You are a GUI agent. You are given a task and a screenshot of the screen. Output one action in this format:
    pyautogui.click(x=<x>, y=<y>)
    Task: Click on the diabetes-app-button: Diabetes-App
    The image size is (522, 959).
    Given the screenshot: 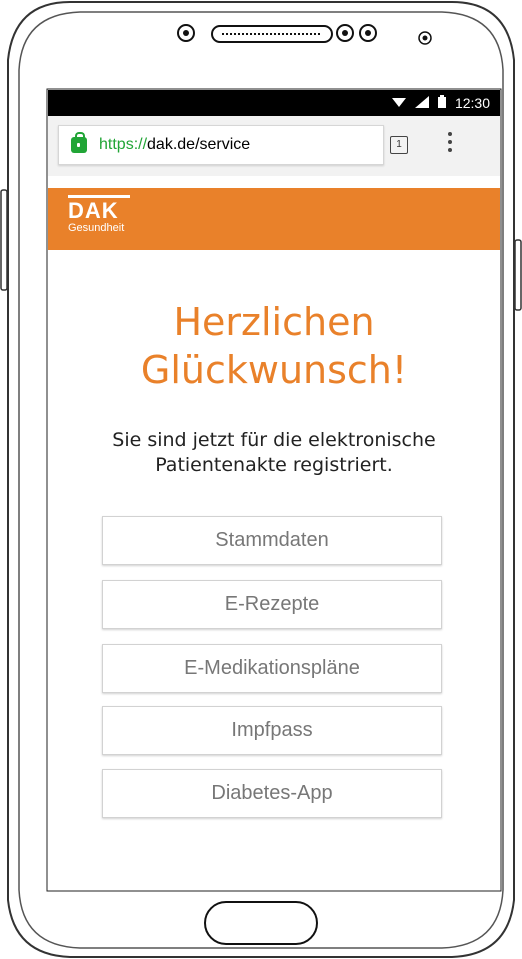 What is the action you would take?
    pyautogui.click(x=272, y=793)
    